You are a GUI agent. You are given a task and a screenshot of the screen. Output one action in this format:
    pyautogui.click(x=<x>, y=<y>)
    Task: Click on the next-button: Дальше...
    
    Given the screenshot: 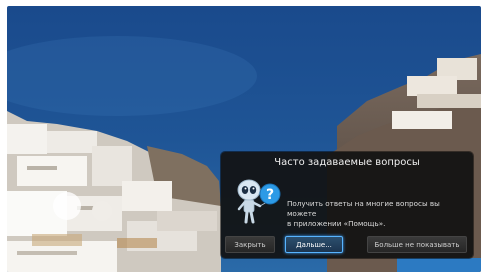 What is the action you would take?
    pyautogui.click(x=314, y=244)
    